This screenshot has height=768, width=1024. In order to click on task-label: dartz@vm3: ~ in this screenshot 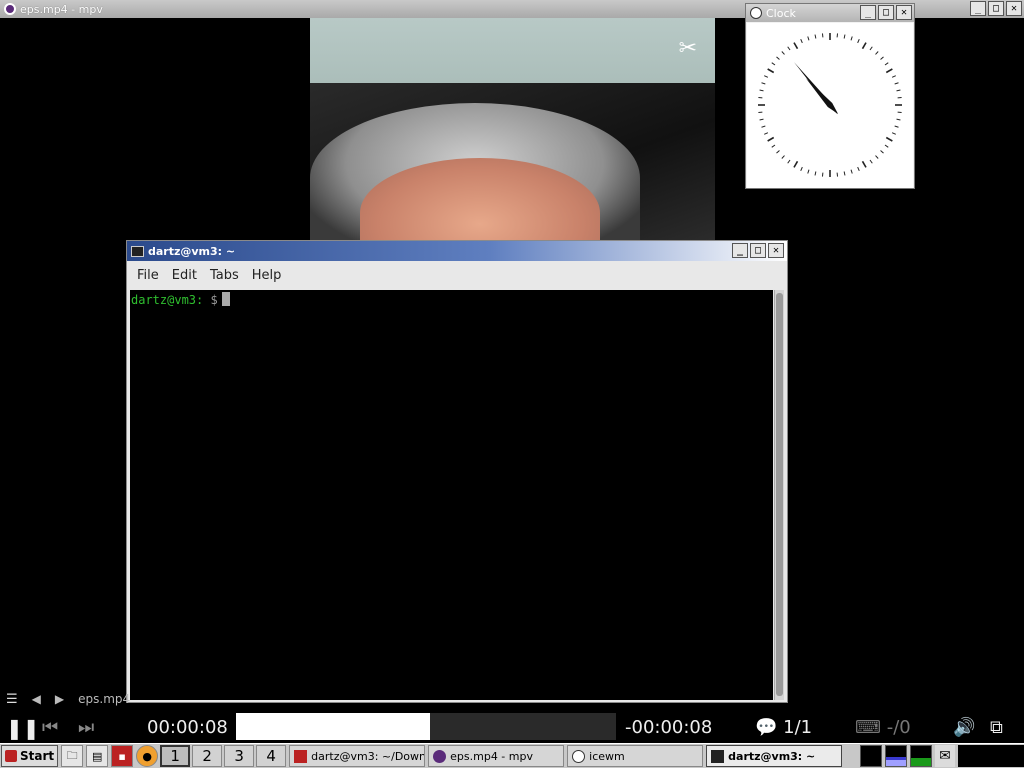, I will do `click(772, 756)`.